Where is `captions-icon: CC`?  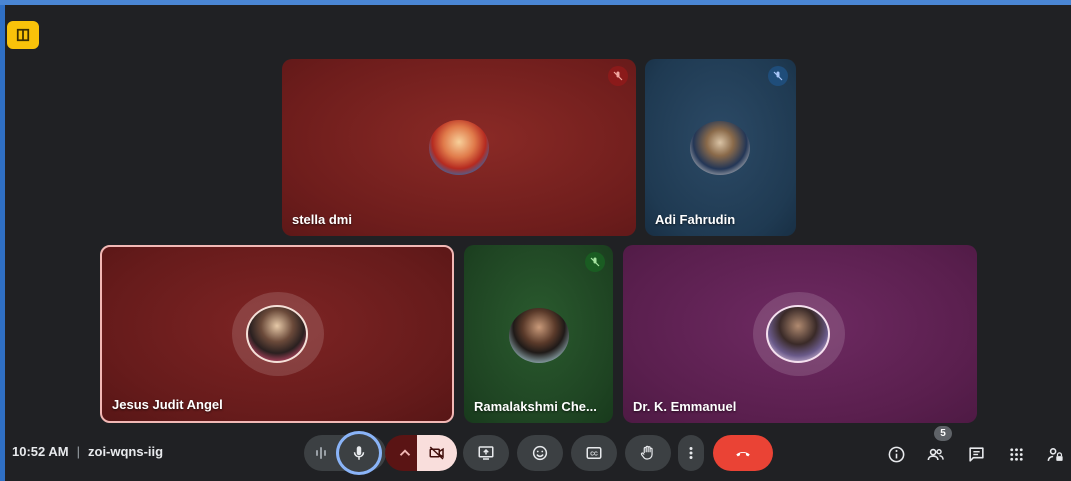 captions-icon: CC is located at coordinates (594, 453).